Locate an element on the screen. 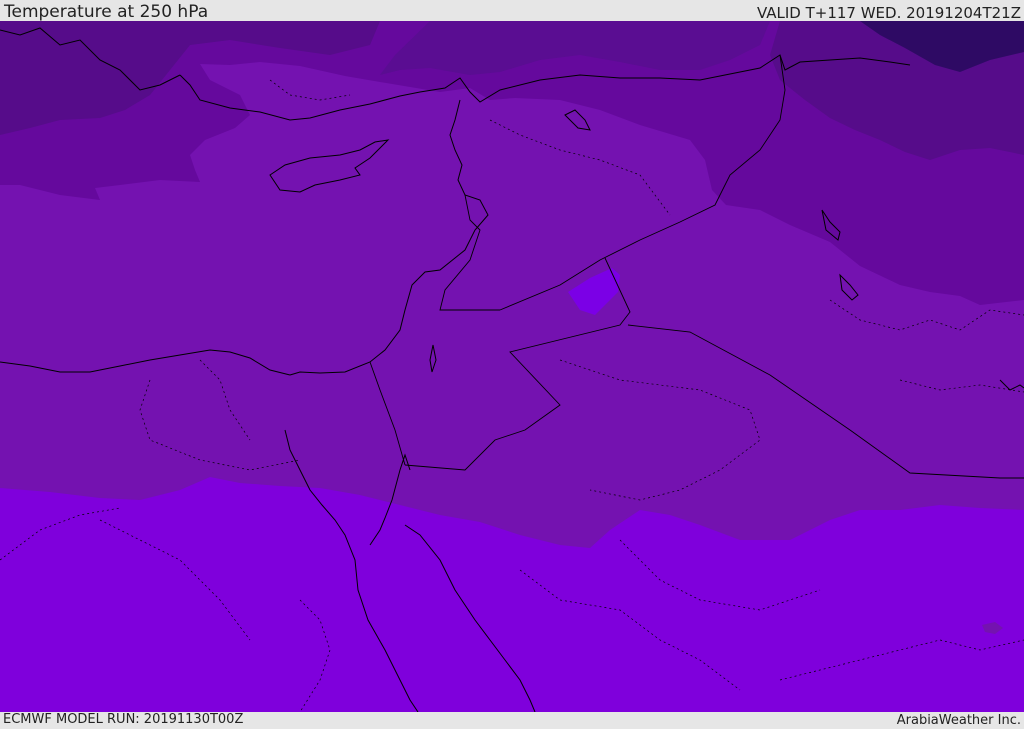 This screenshot has width=1024, height=729. valid-time: VALID T+117 WED. 20191204T21Z is located at coordinates (888, 13).